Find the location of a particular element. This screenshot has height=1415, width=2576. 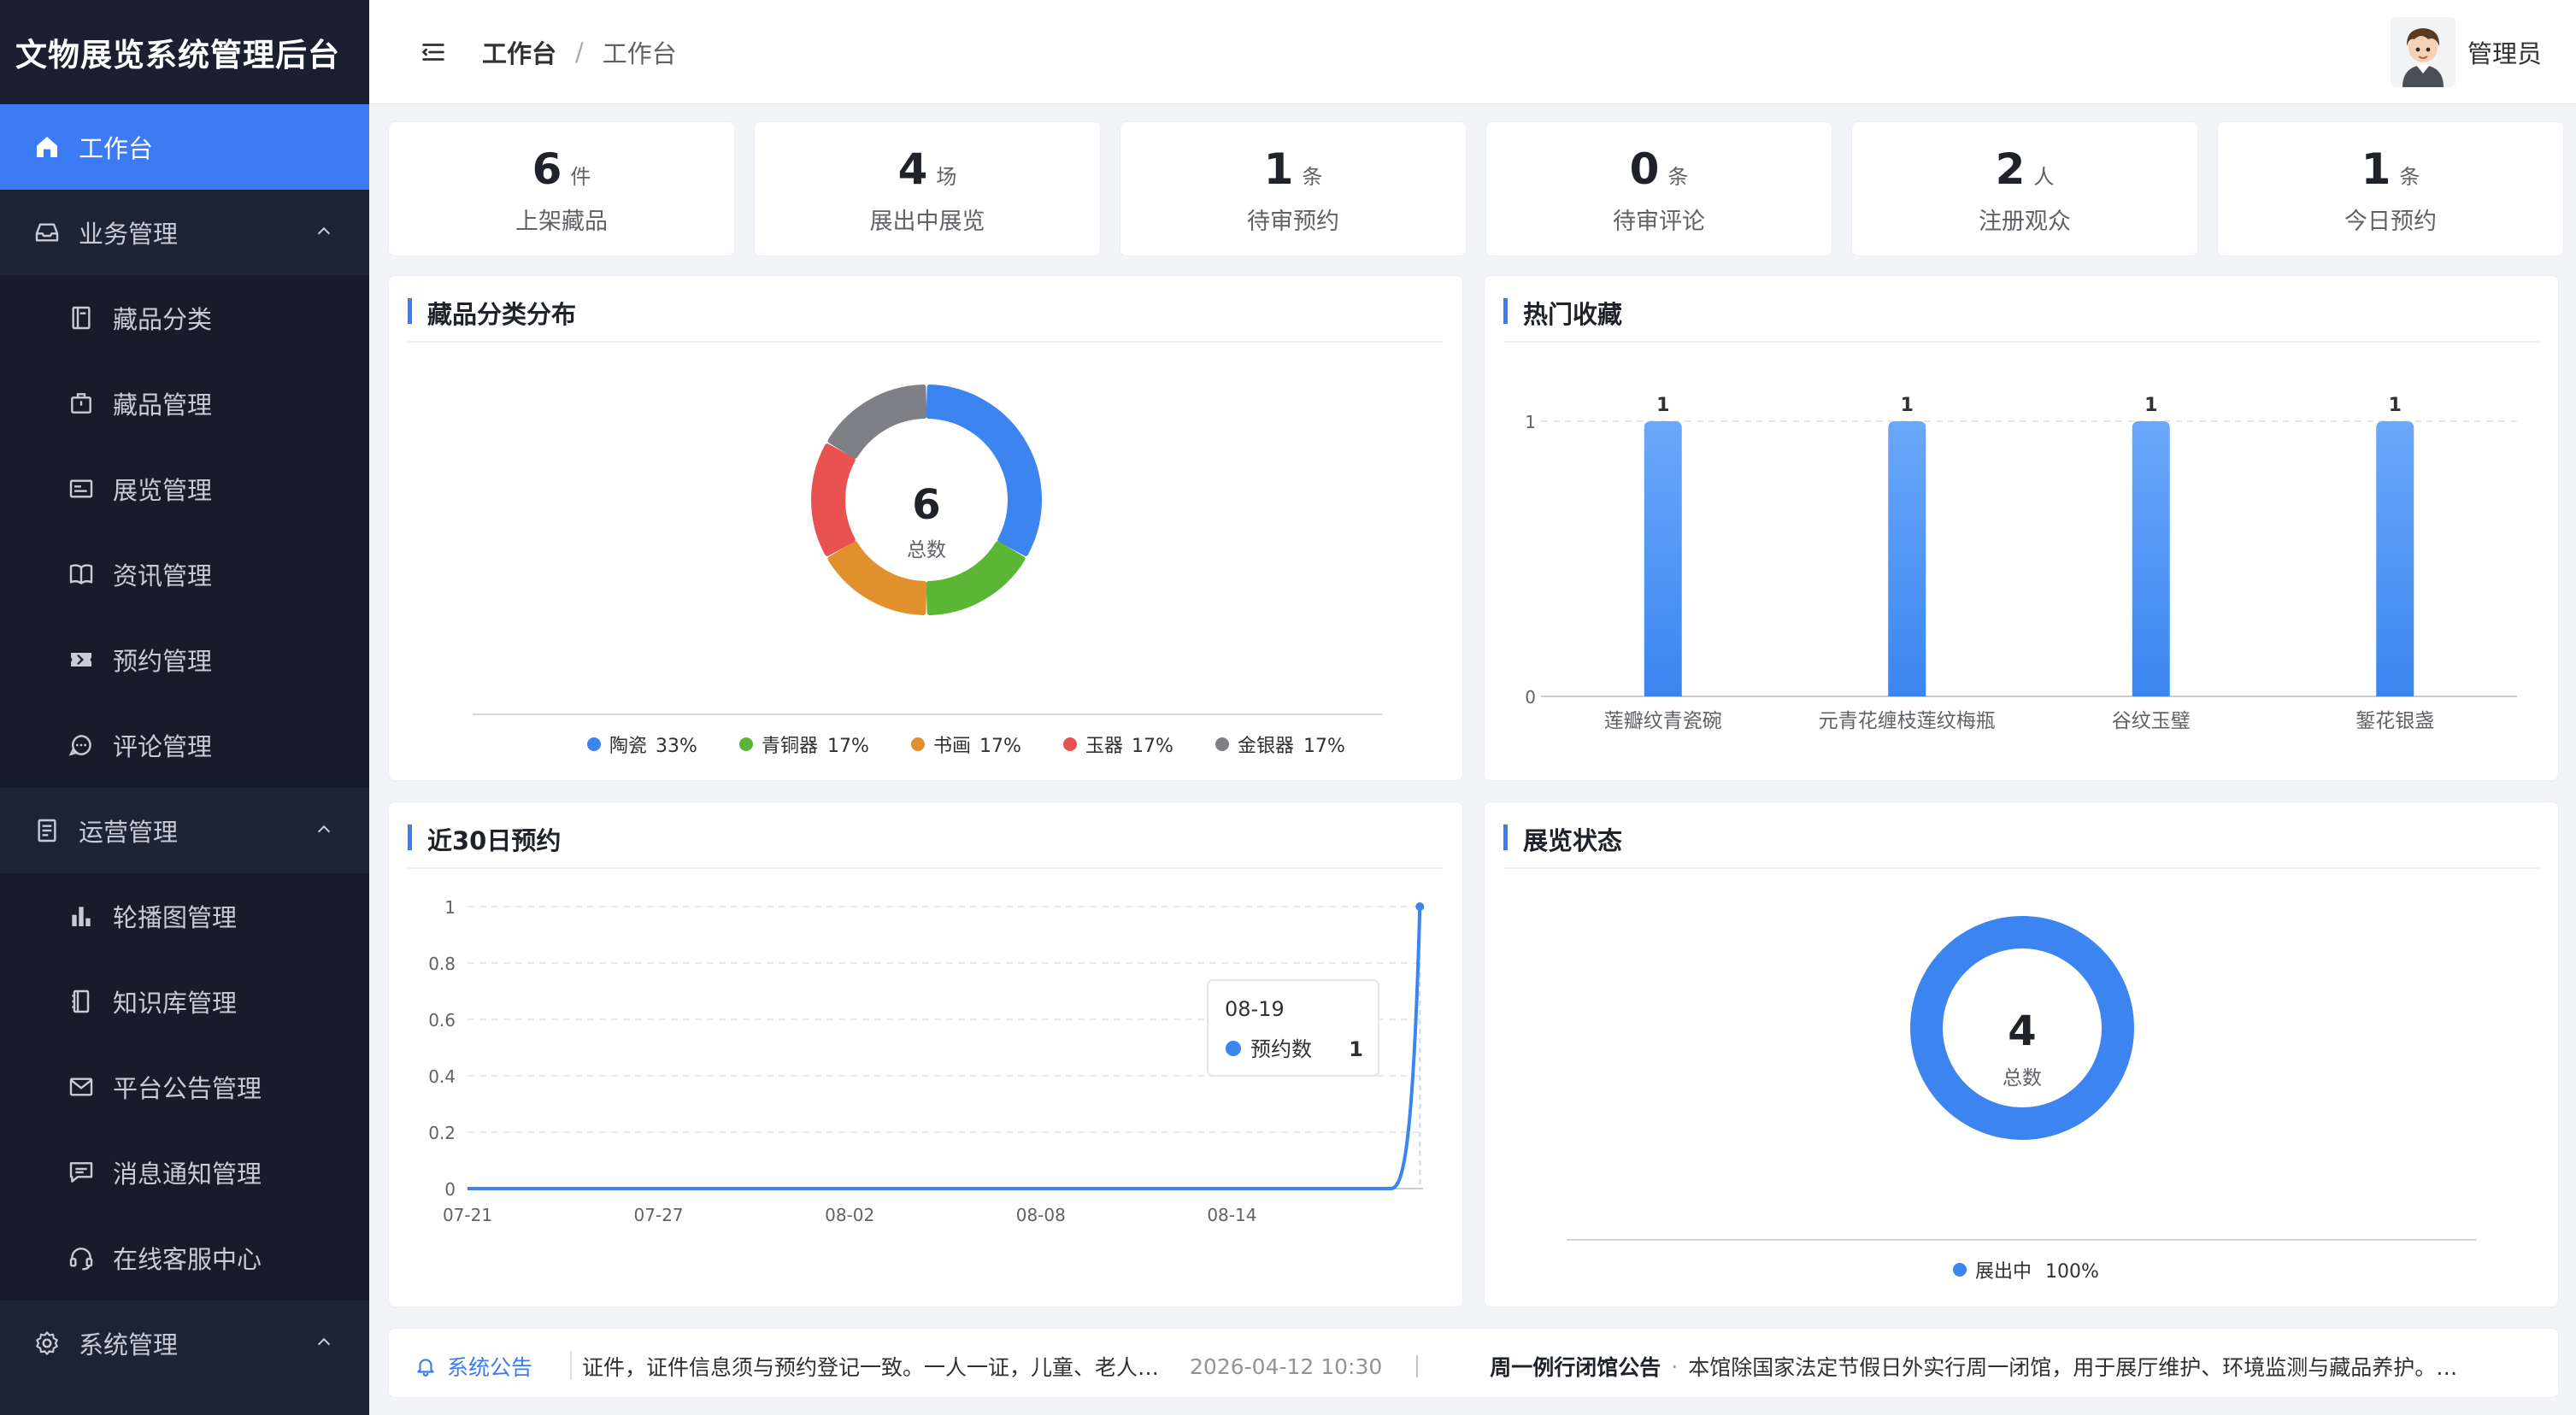

sidebar-item-0: 工作台 is located at coordinates (184, 147).